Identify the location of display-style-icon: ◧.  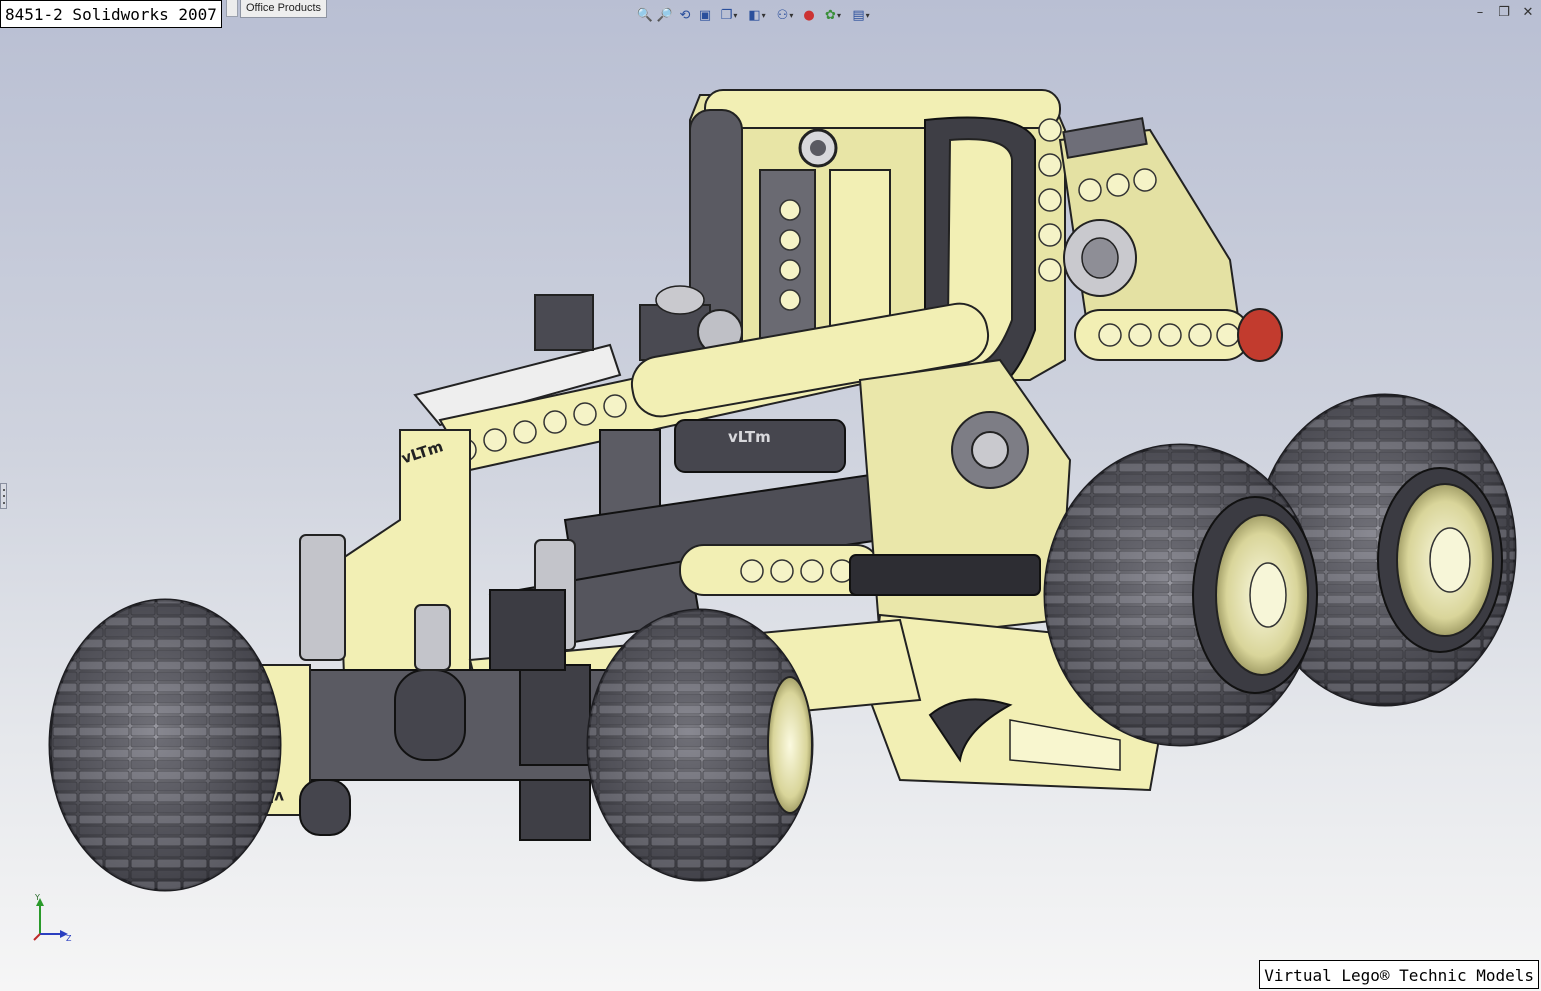
(757, 15).